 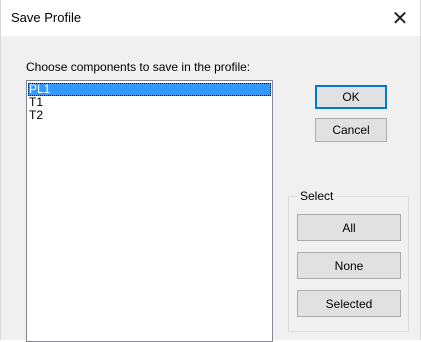 What do you see at coordinates (149, 102) in the screenshot?
I see `list-item: T1` at bounding box center [149, 102].